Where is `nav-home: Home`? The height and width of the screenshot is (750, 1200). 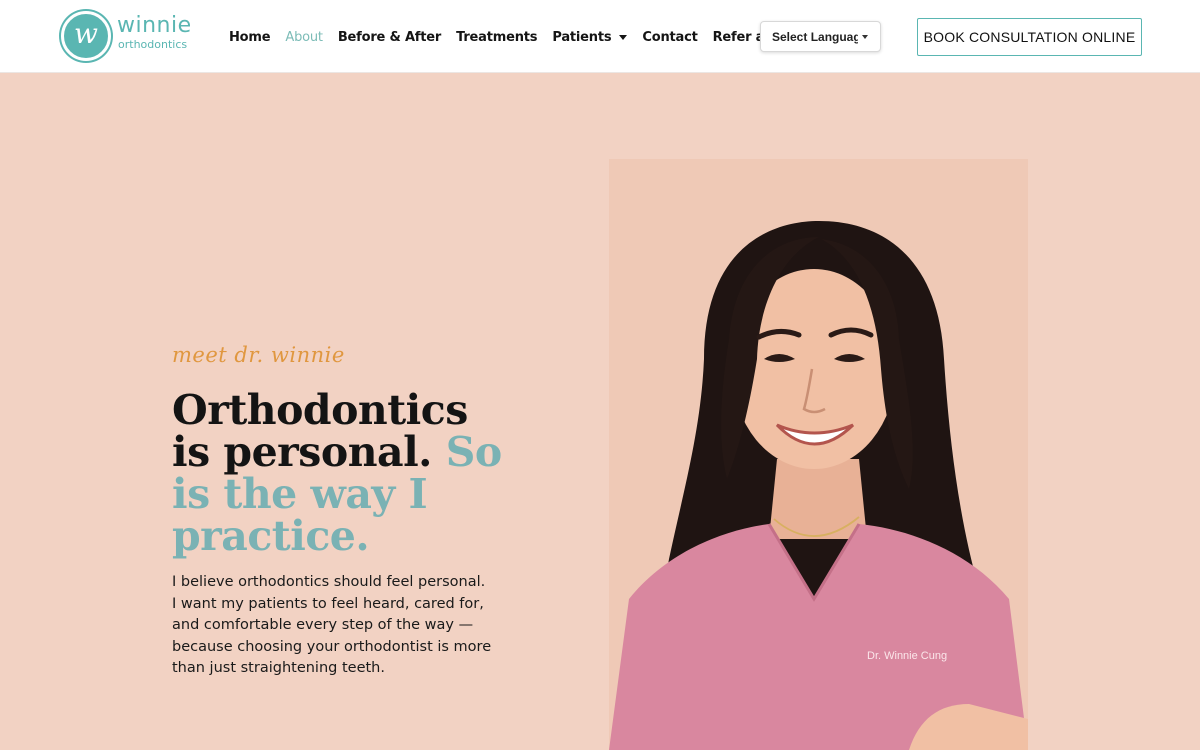
nav-home: Home is located at coordinates (250, 37).